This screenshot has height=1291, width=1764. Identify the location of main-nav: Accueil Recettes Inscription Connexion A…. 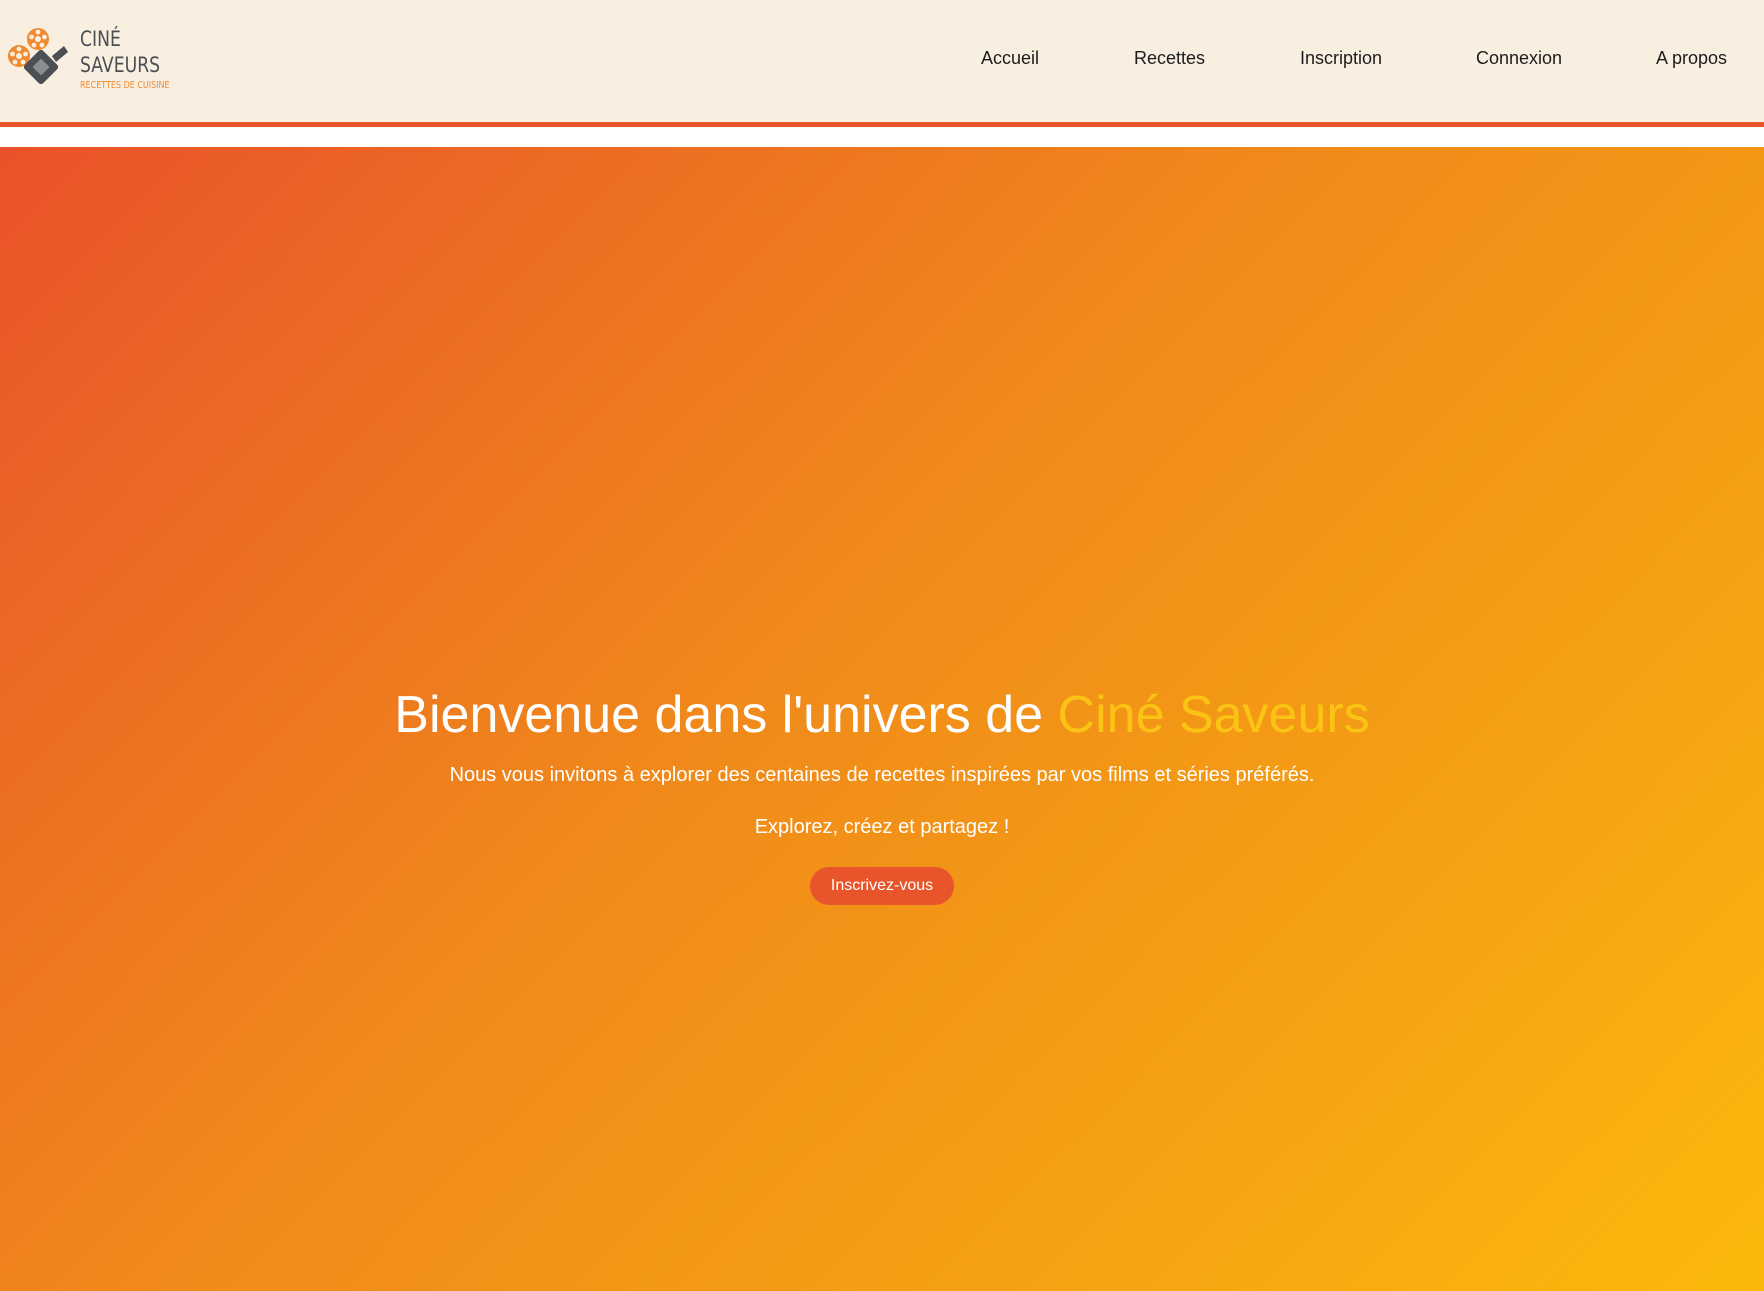
(882, 60).